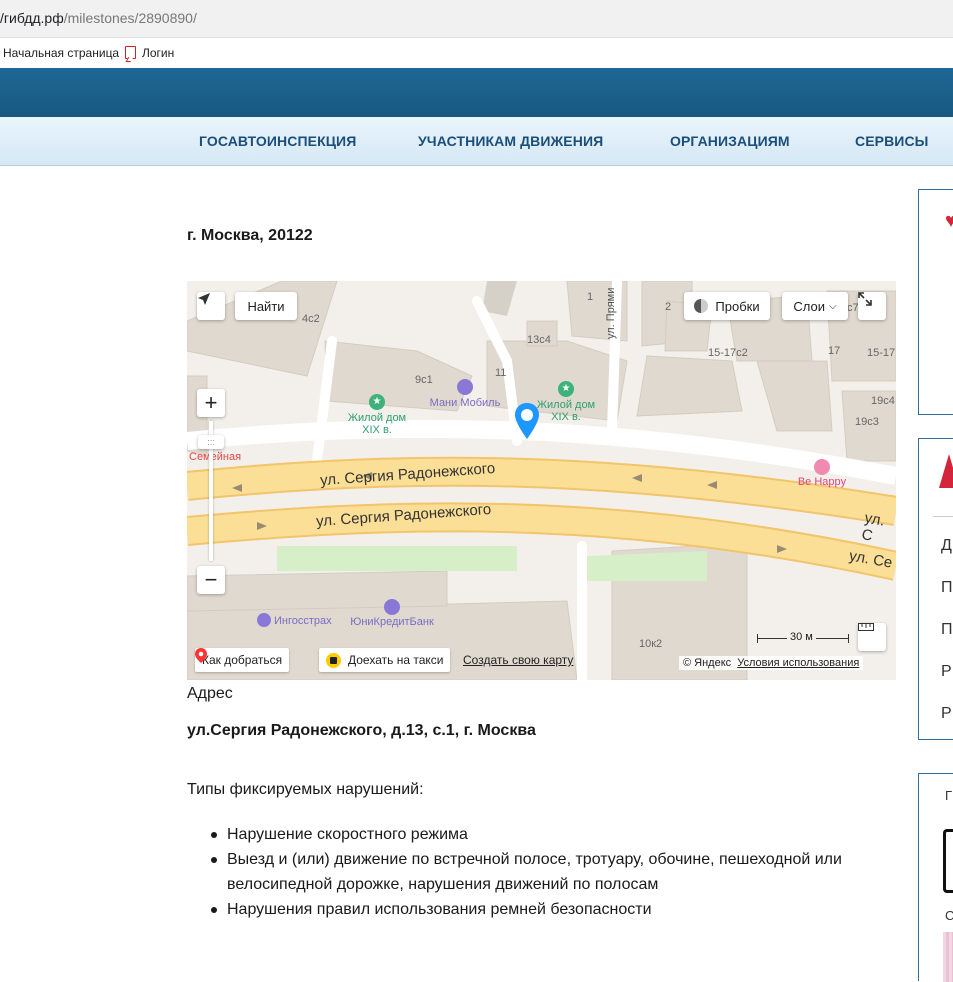  What do you see at coordinates (834, 351) in the screenshot?
I see `house-number: 17` at bounding box center [834, 351].